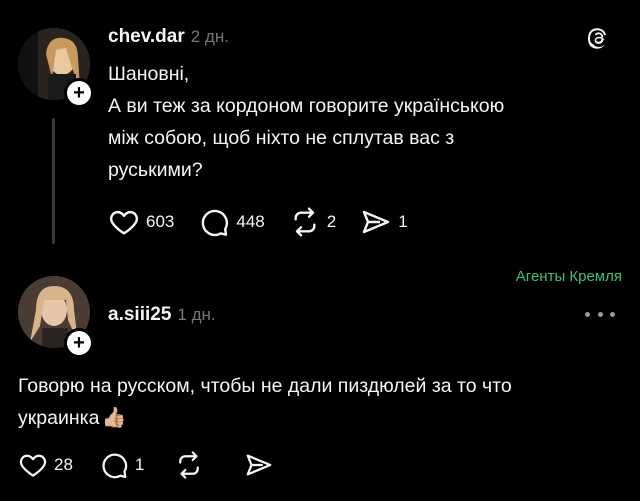 The height and width of the screenshot is (501, 640). I want to click on like-count: 28, so click(63, 464).